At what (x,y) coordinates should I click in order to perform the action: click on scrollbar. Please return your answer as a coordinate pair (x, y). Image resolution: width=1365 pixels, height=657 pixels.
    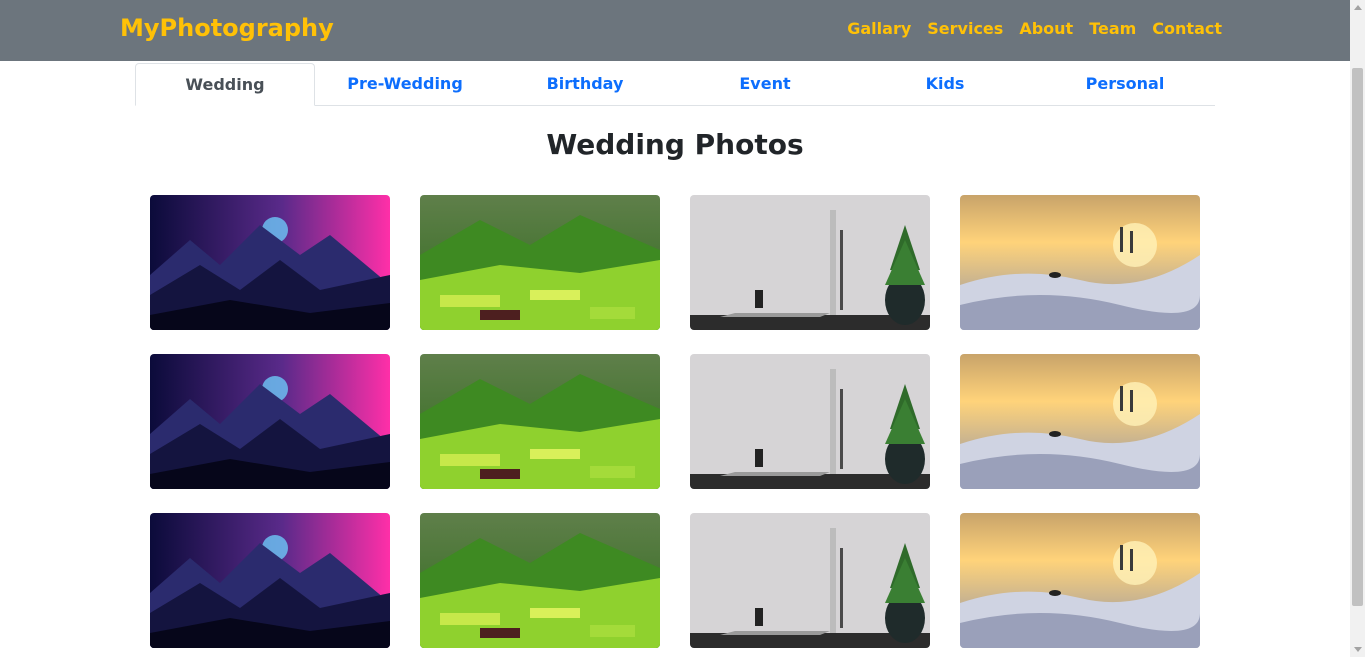
    Looking at the image, I should click on (1357, 328).